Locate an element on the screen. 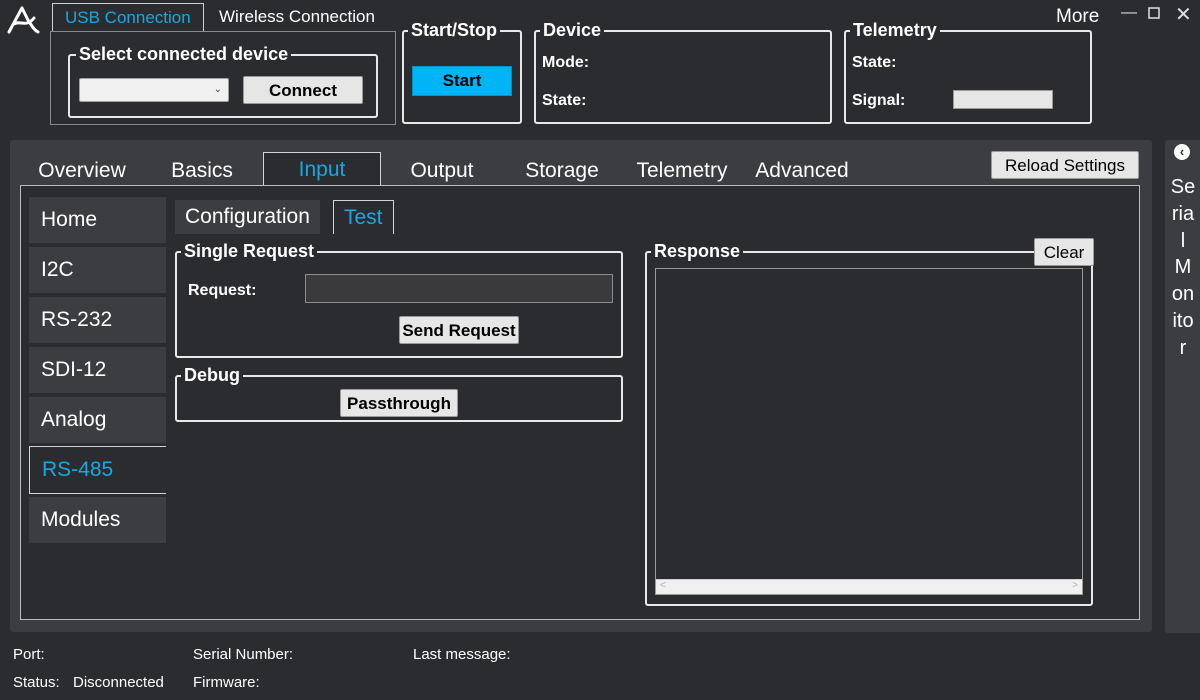  subtab-configuration: Configuration is located at coordinates (247, 217).